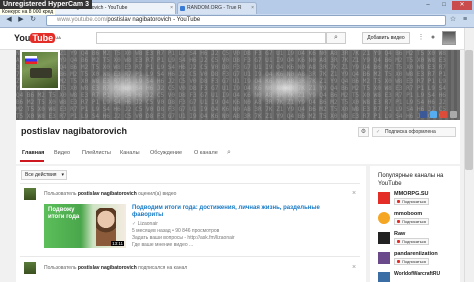 Image resolution: width=474 pixels, height=282 pixels. Describe the element at coordinates (182, 8) in the screenshot. I see `random-org-favicon-icon` at that location.